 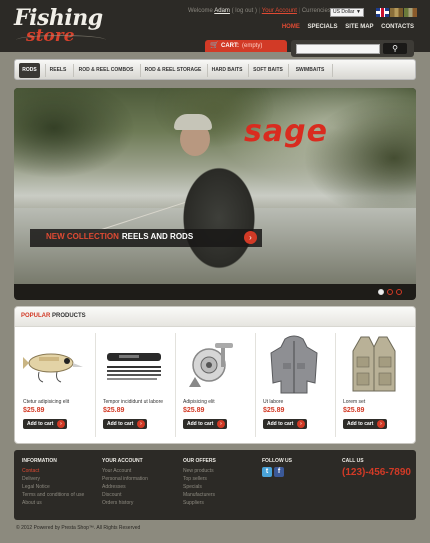 I want to click on footer-link-contact: Contact, so click(x=53, y=471).